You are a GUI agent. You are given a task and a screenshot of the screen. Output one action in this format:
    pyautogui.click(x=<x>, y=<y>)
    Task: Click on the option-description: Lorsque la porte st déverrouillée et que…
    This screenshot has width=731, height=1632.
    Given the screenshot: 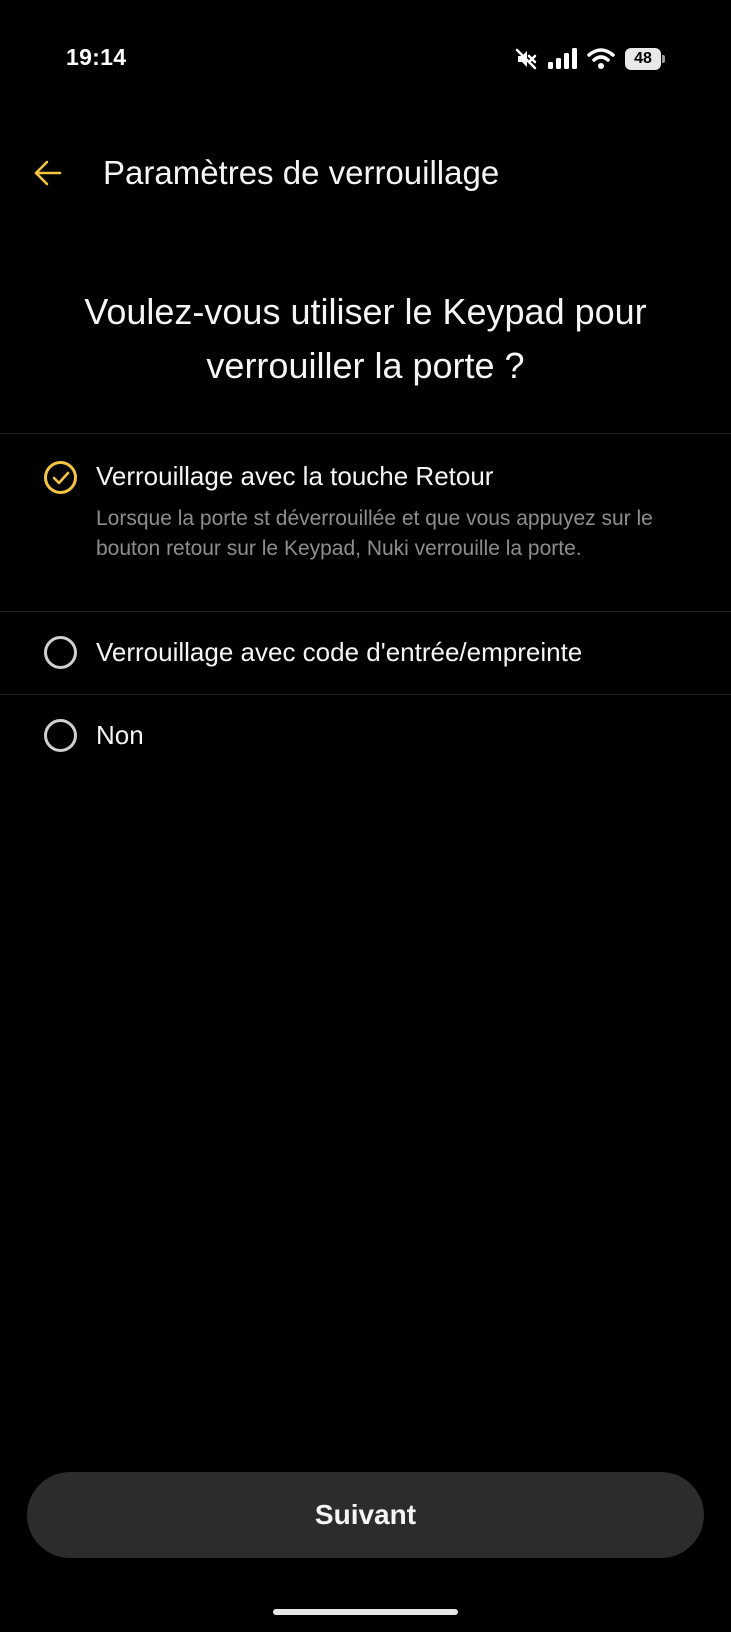 What is the action you would take?
    pyautogui.click(x=374, y=533)
    